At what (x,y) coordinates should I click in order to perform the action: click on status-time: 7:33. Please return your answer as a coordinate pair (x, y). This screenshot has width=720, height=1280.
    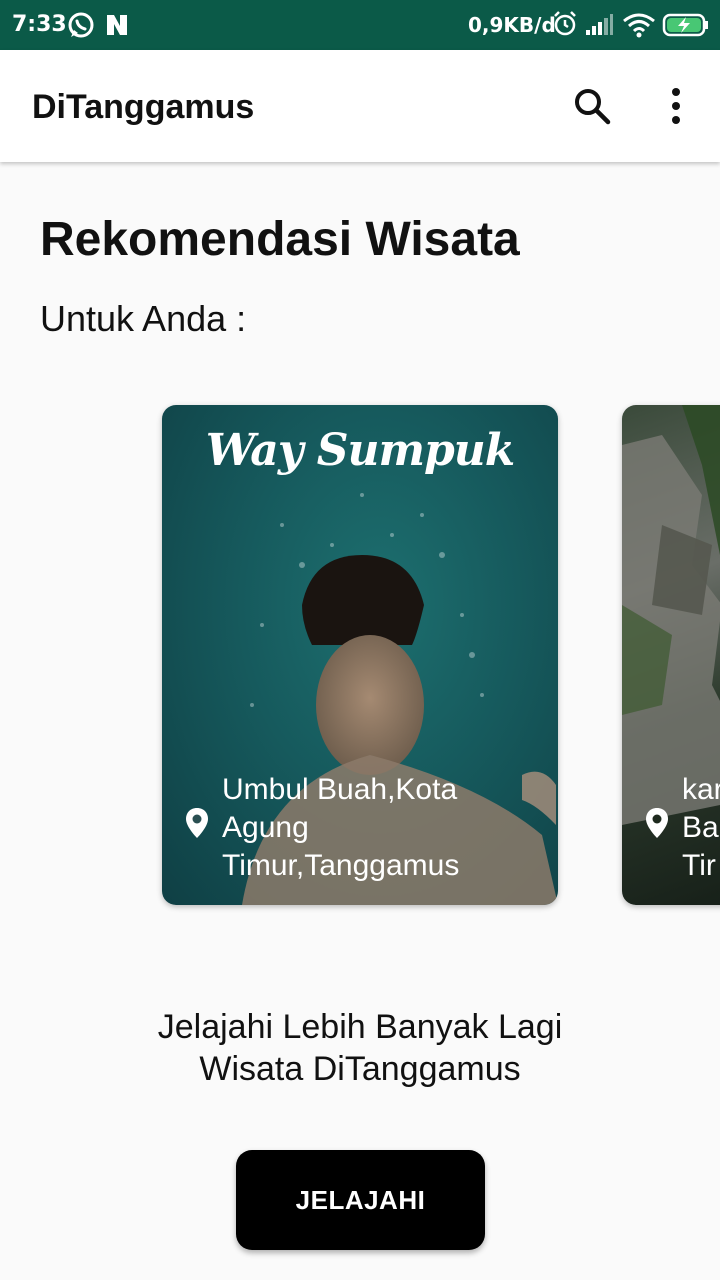
    Looking at the image, I should click on (39, 24).